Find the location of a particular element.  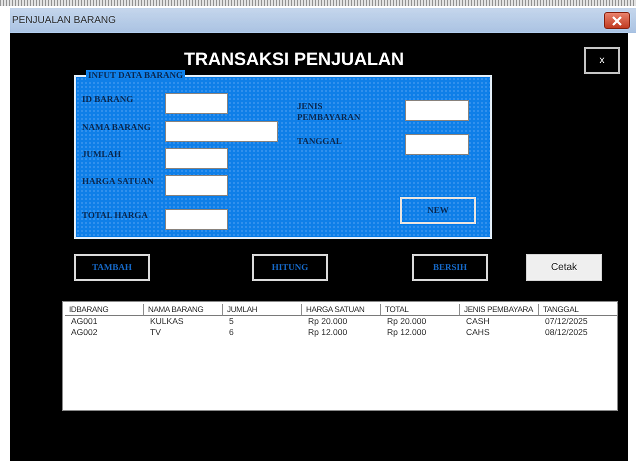

field-label: JENIS PEMBAYARAN is located at coordinates (329, 112).